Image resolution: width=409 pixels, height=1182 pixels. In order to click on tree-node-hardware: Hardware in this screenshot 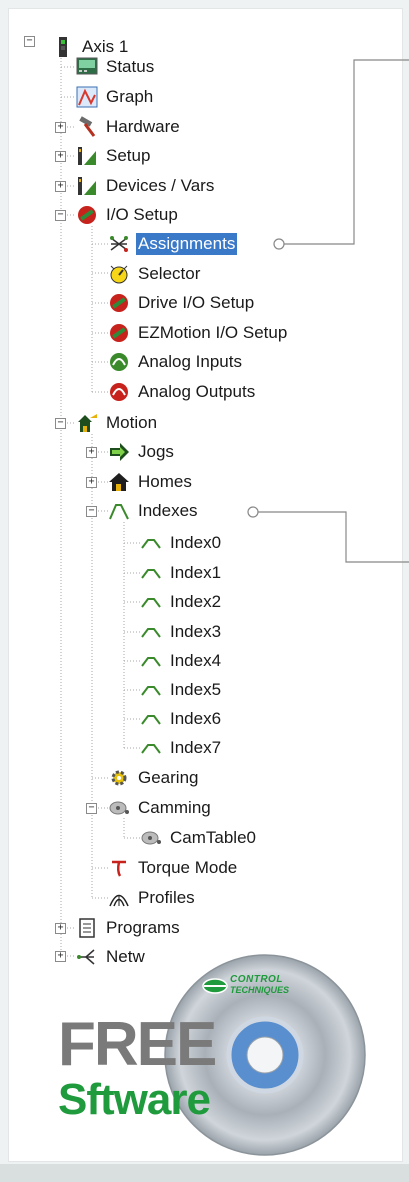, I will do `click(129, 127)`.